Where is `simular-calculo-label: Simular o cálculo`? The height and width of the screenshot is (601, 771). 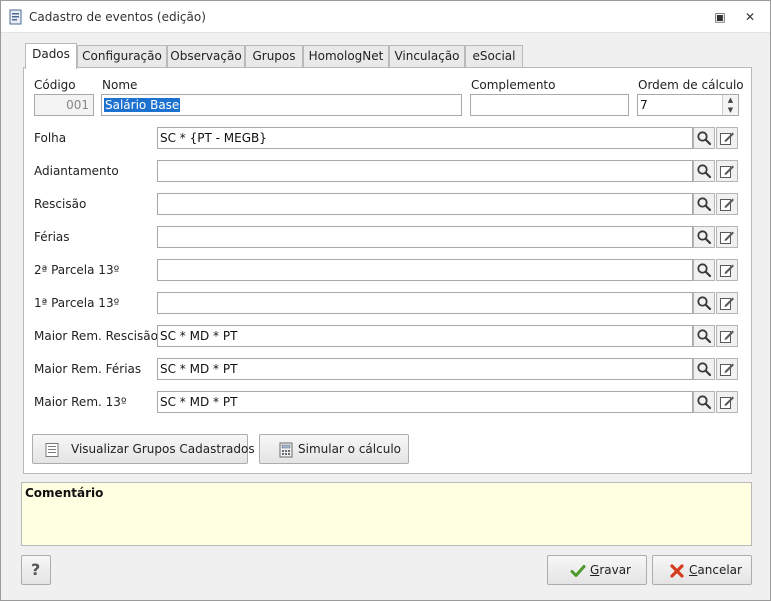
simular-calculo-label: Simular o cálculo is located at coordinates (350, 449).